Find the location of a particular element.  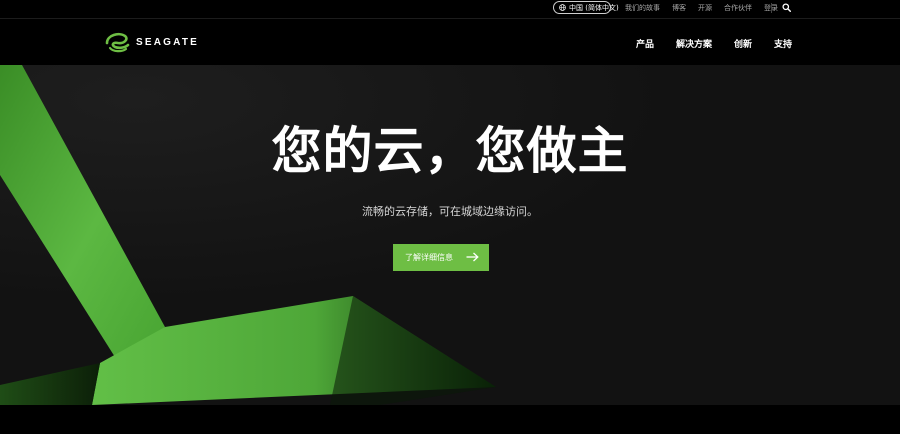

nav-item-innovation: 创新 is located at coordinates (743, 43).